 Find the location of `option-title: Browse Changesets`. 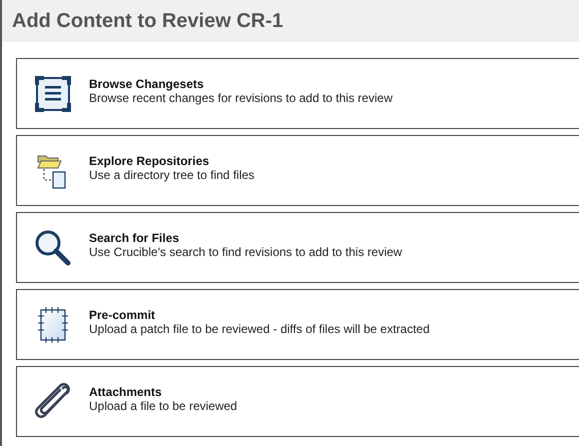

option-title: Browse Changesets is located at coordinates (147, 83).